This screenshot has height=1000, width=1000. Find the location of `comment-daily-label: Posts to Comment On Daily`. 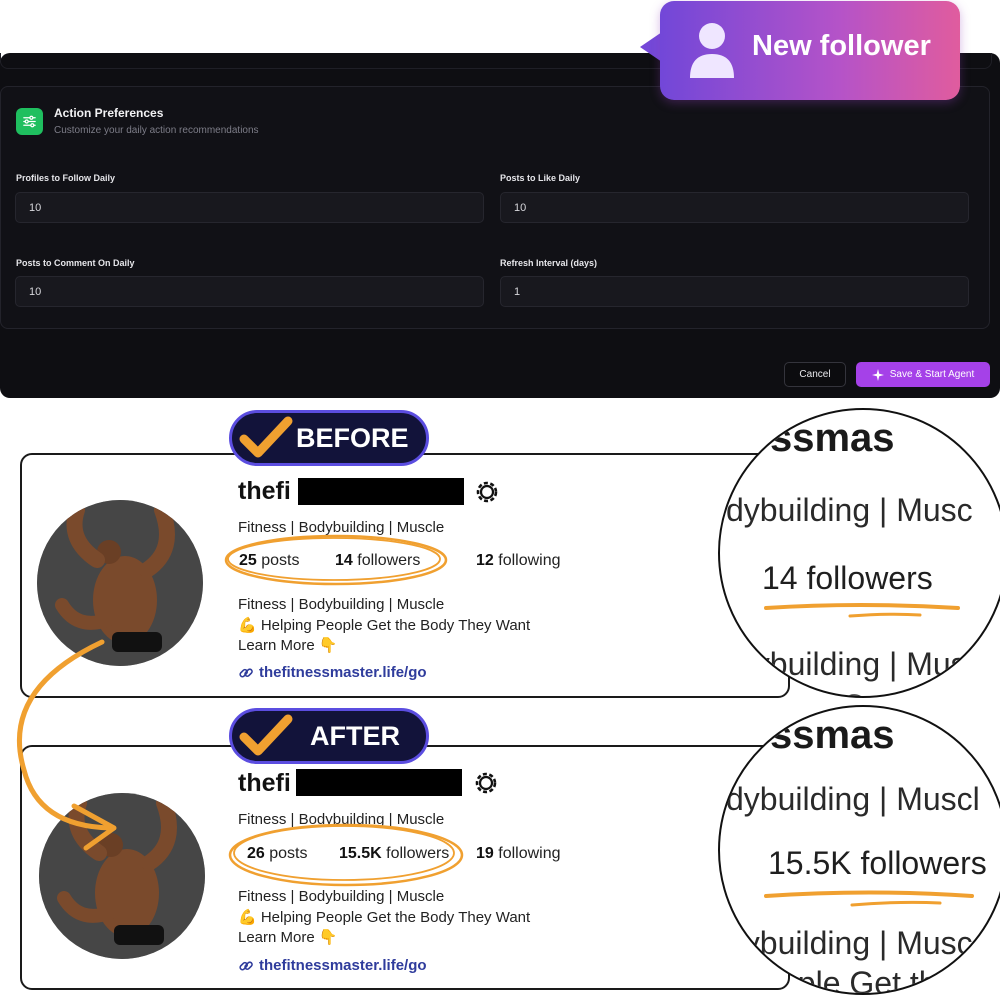

comment-daily-label: Posts to Comment On Daily is located at coordinates (75, 263).